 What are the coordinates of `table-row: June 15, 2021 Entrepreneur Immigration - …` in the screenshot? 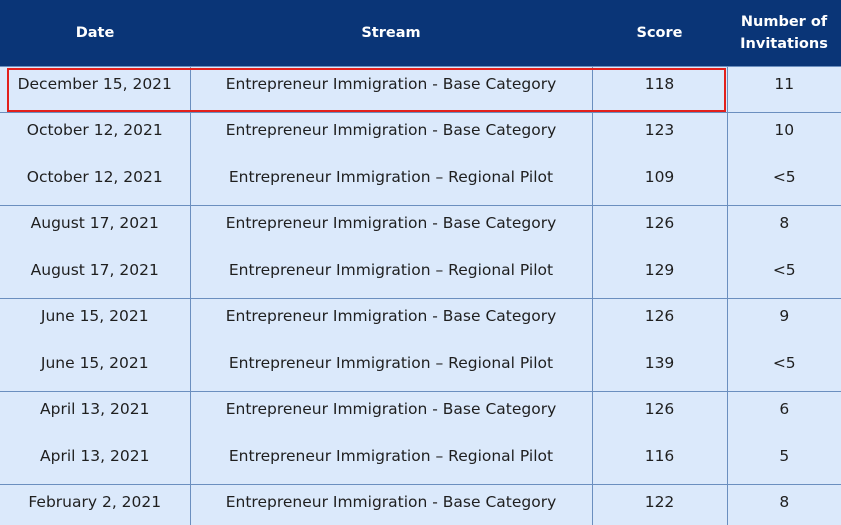 It's located at (420, 321).